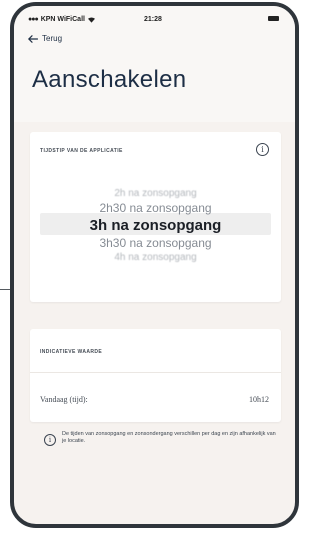  I want to click on back-label: Terug, so click(52, 38).